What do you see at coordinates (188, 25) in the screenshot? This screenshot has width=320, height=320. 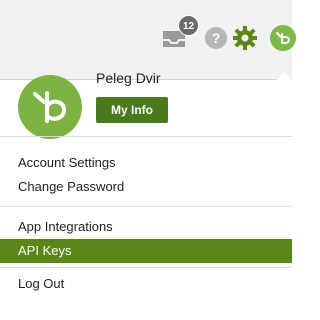 I see `notification-count-badge: 12` at bounding box center [188, 25].